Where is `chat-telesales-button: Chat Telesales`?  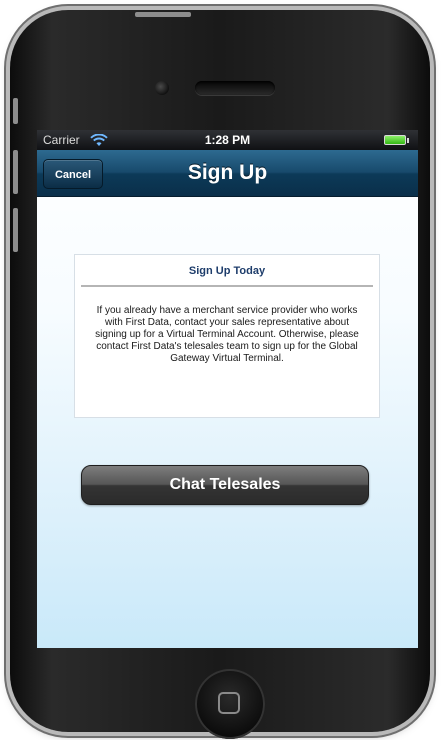 chat-telesales-button: Chat Telesales is located at coordinates (225, 485).